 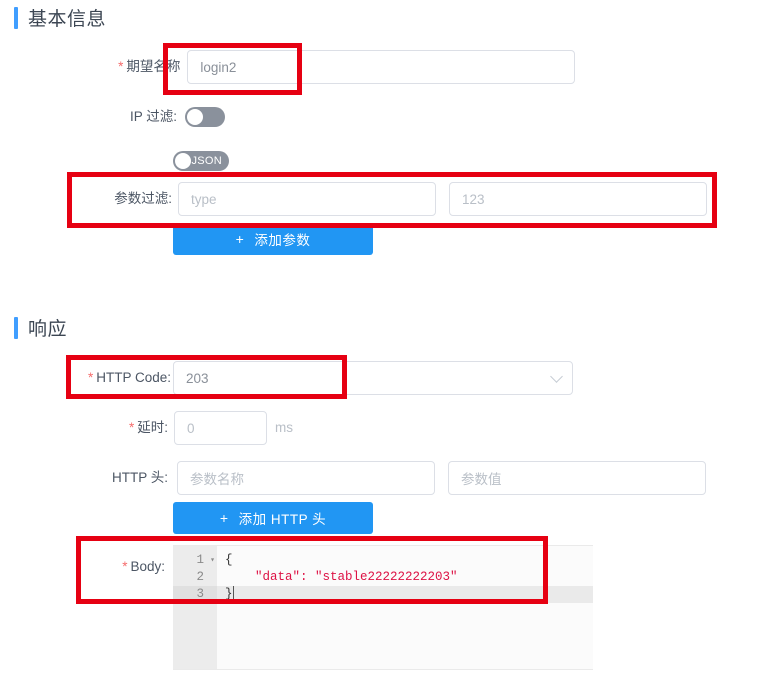 I want to click on delay-row: * 延时: 0 ms, so click(x=204, y=428).